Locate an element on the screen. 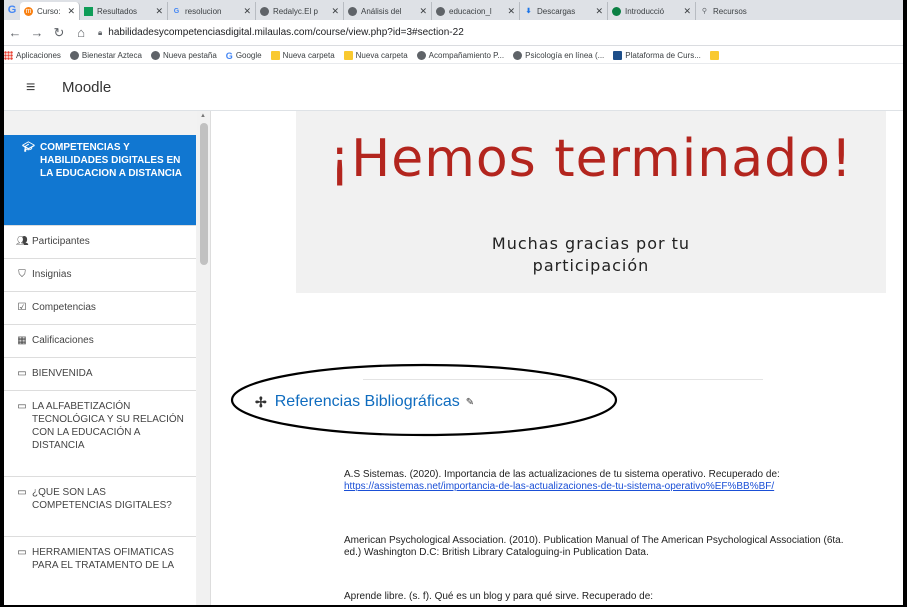 The image size is (907, 607). forward-icon: → is located at coordinates (37, 32).